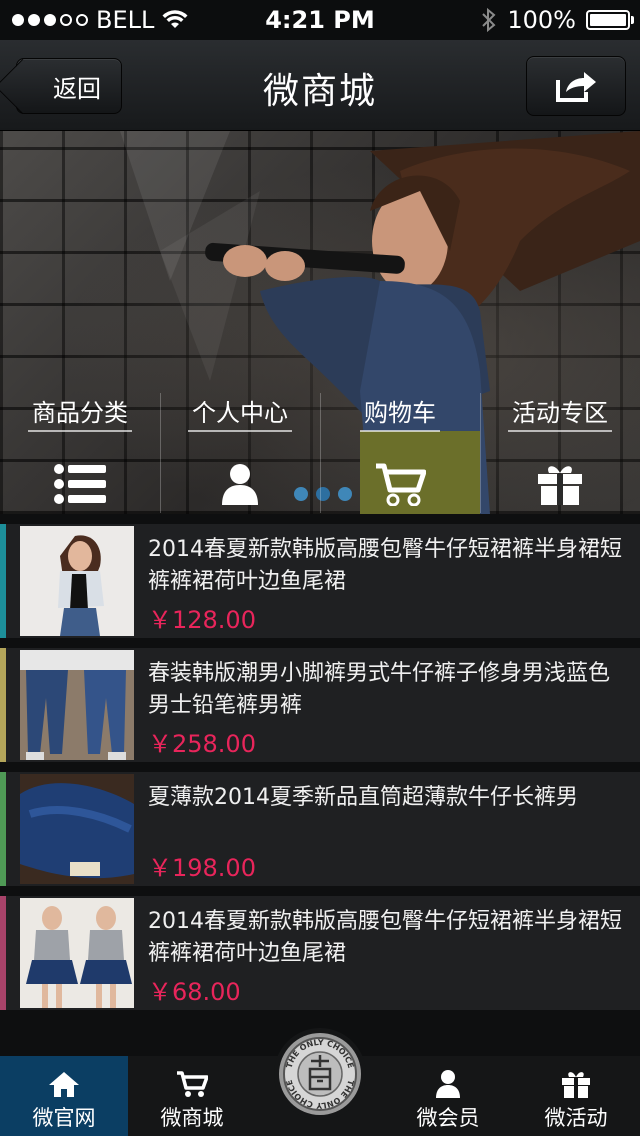  I want to click on product-item: 2014春夏新款韩版高腰包臀牛仔短裙裤半身裙短裤裤裙荷叶边鱼尾裙 ￥128.00, so click(320, 581).